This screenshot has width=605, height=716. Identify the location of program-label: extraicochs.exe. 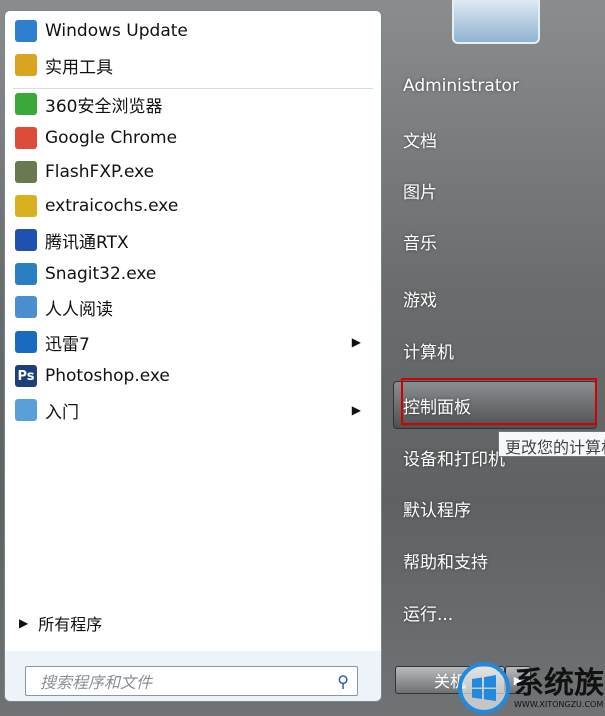
(112, 206).